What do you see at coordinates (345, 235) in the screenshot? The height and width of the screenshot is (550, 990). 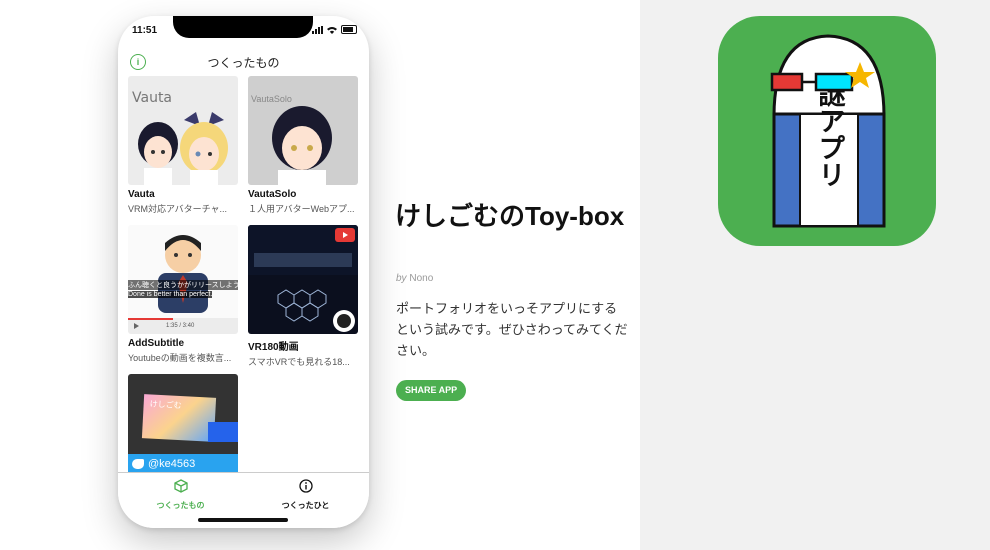 I see `youtube-icon` at bounding box center [345, 235].